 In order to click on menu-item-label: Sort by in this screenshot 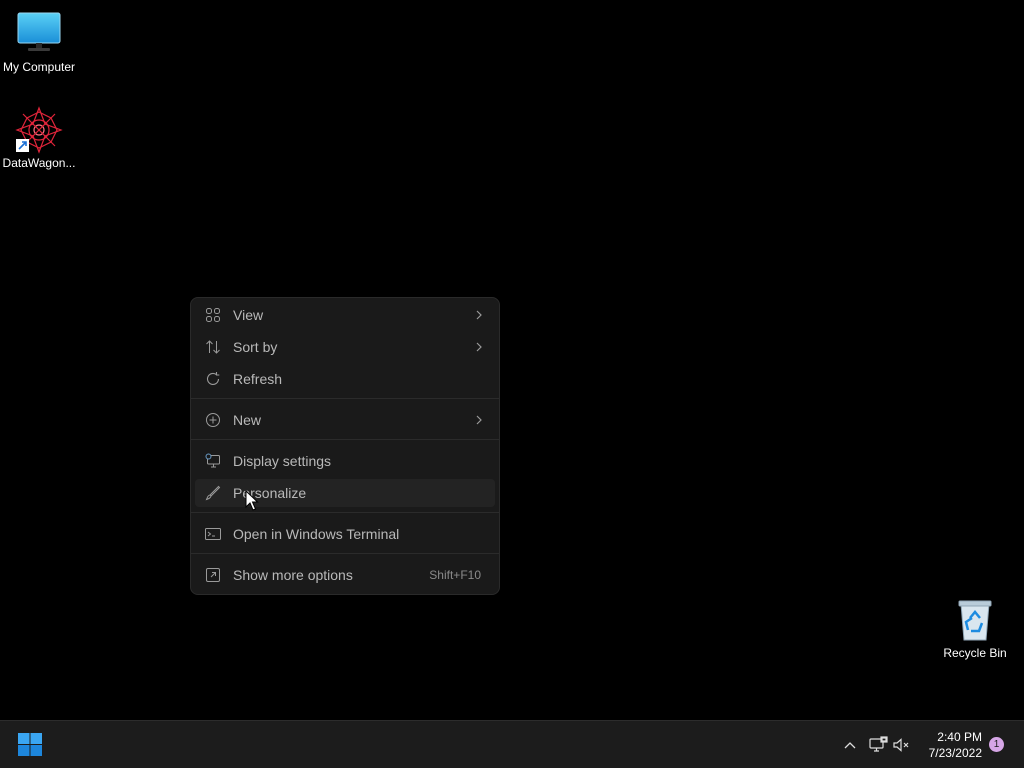, I will do `click(255, 347)`.